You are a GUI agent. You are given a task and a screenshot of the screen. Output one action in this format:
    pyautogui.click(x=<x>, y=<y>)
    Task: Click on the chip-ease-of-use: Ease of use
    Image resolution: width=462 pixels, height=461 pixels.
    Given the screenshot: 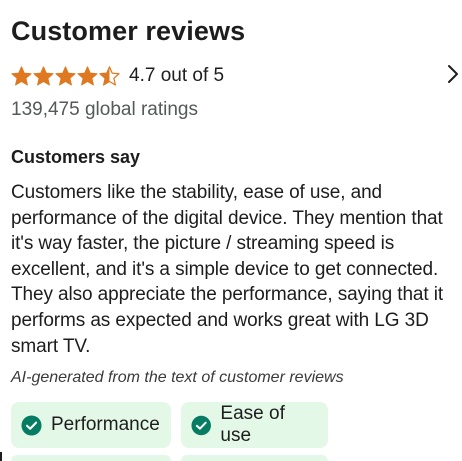 What is the action you would take?
    pyautogui.click(x=254, y=425)
    